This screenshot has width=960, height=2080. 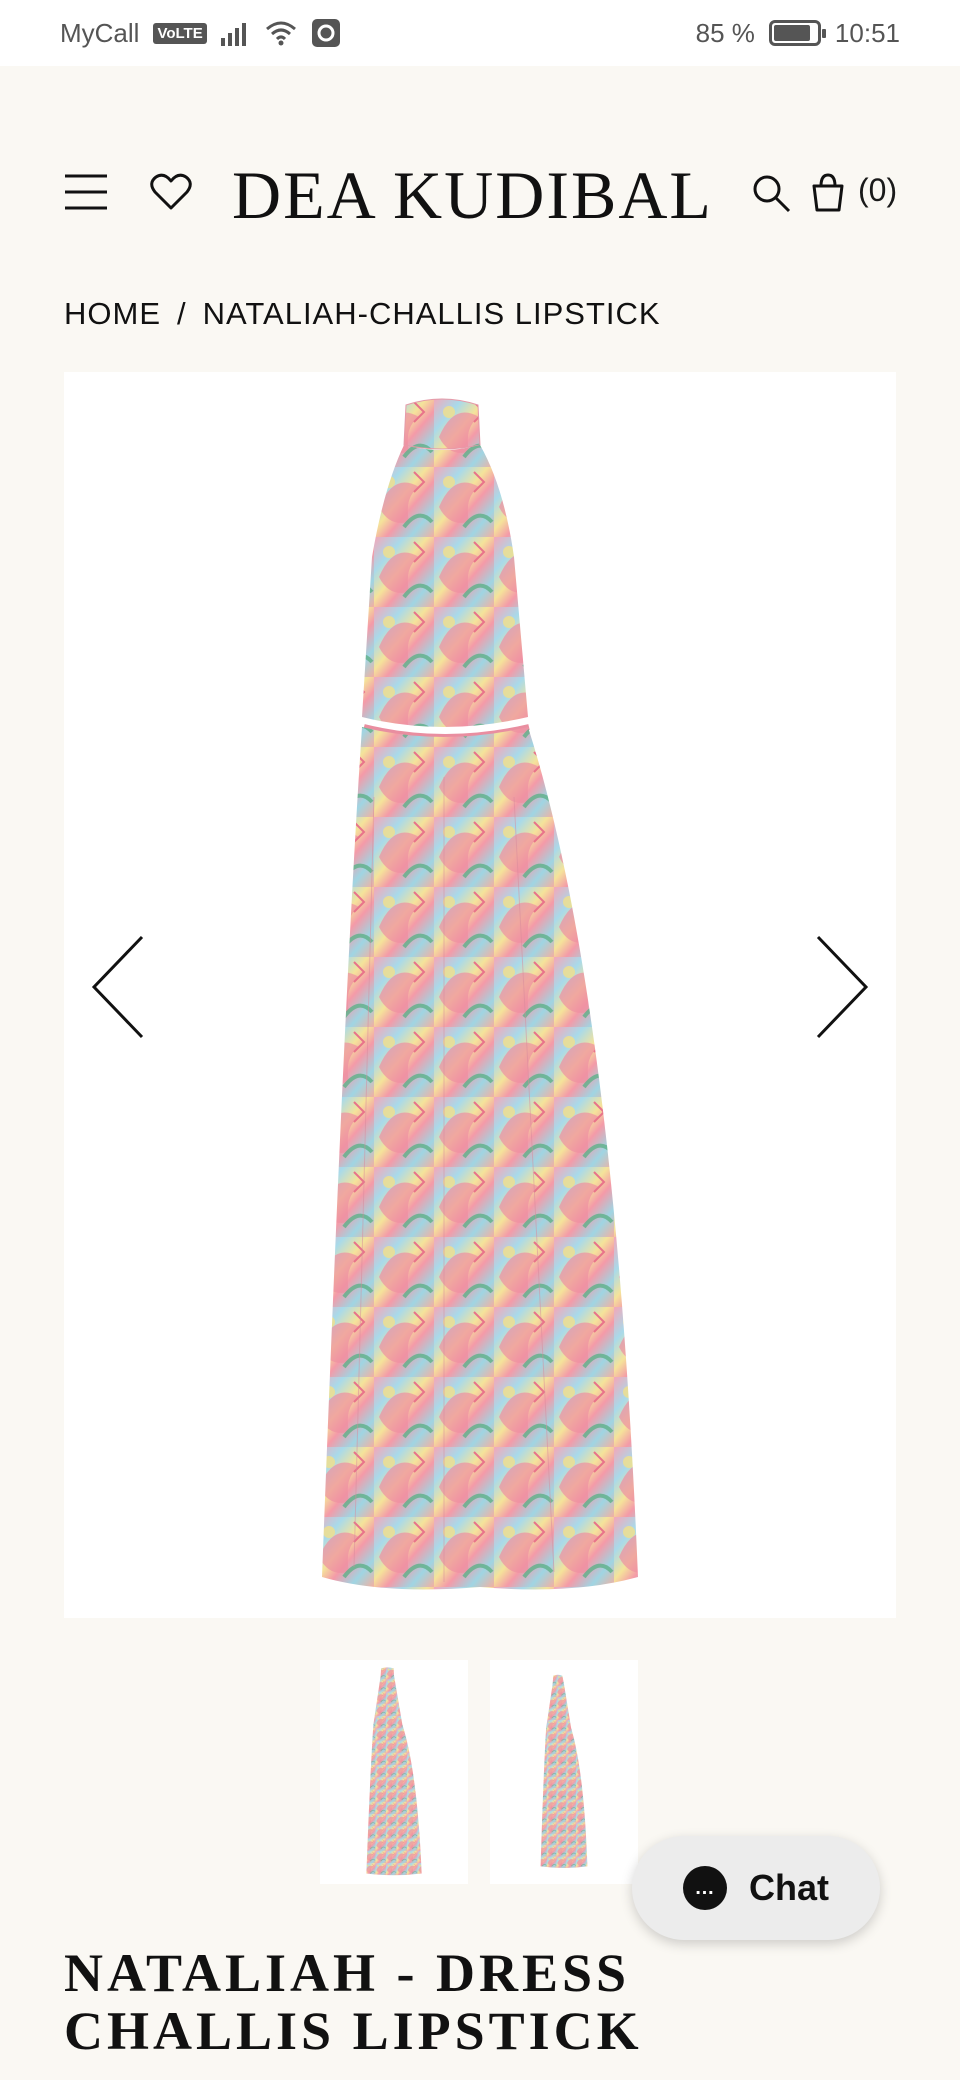 What do you see at coordinates (347, 1973) in the screenshot?
I see `product-title-line1: NATALIAH - DRESS` at bounding box center [347, 1973].